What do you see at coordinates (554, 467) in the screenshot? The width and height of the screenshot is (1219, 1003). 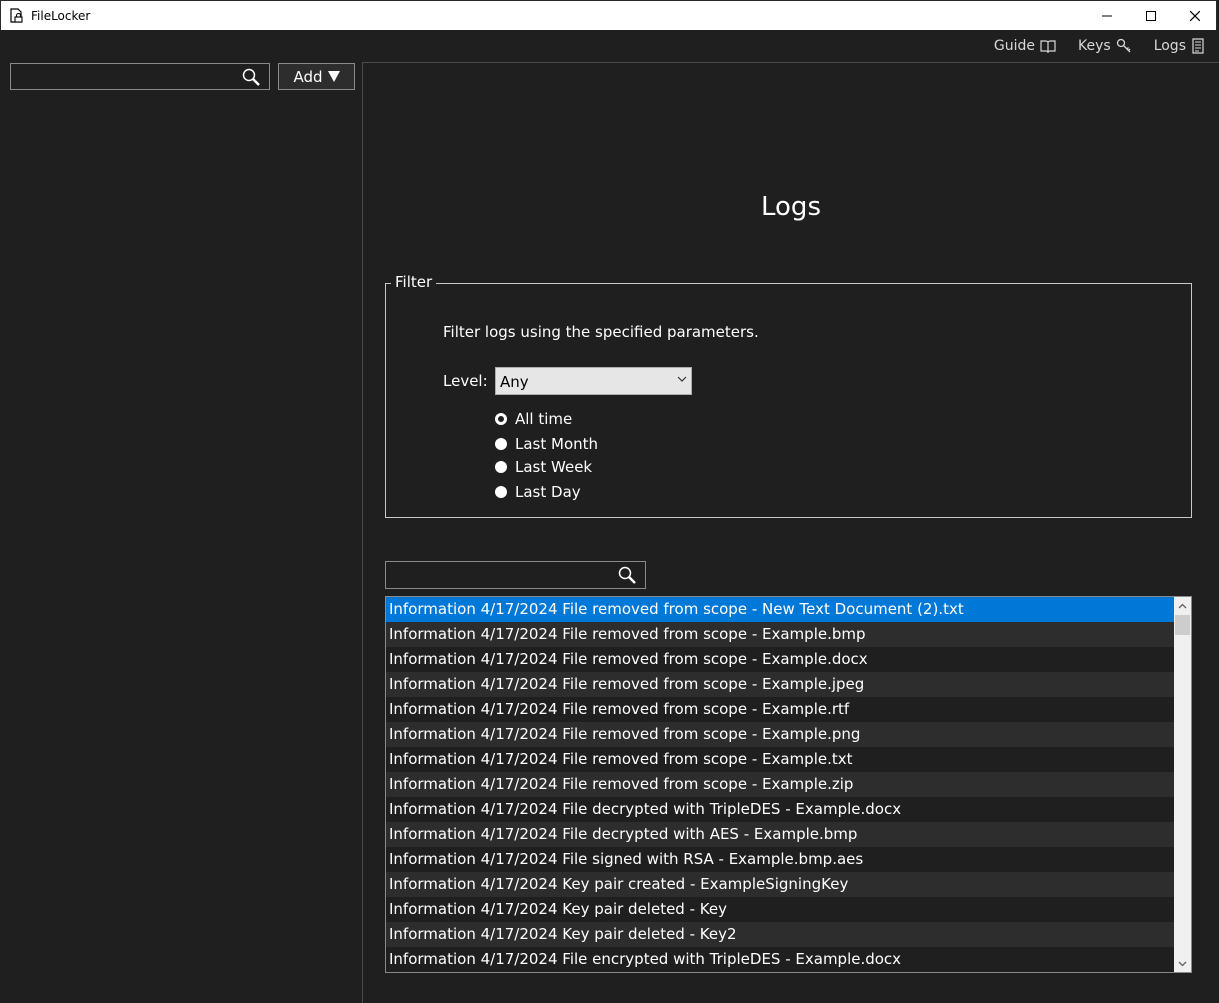 I see `radio-label: Last Week` at bounding box center [554, 467].